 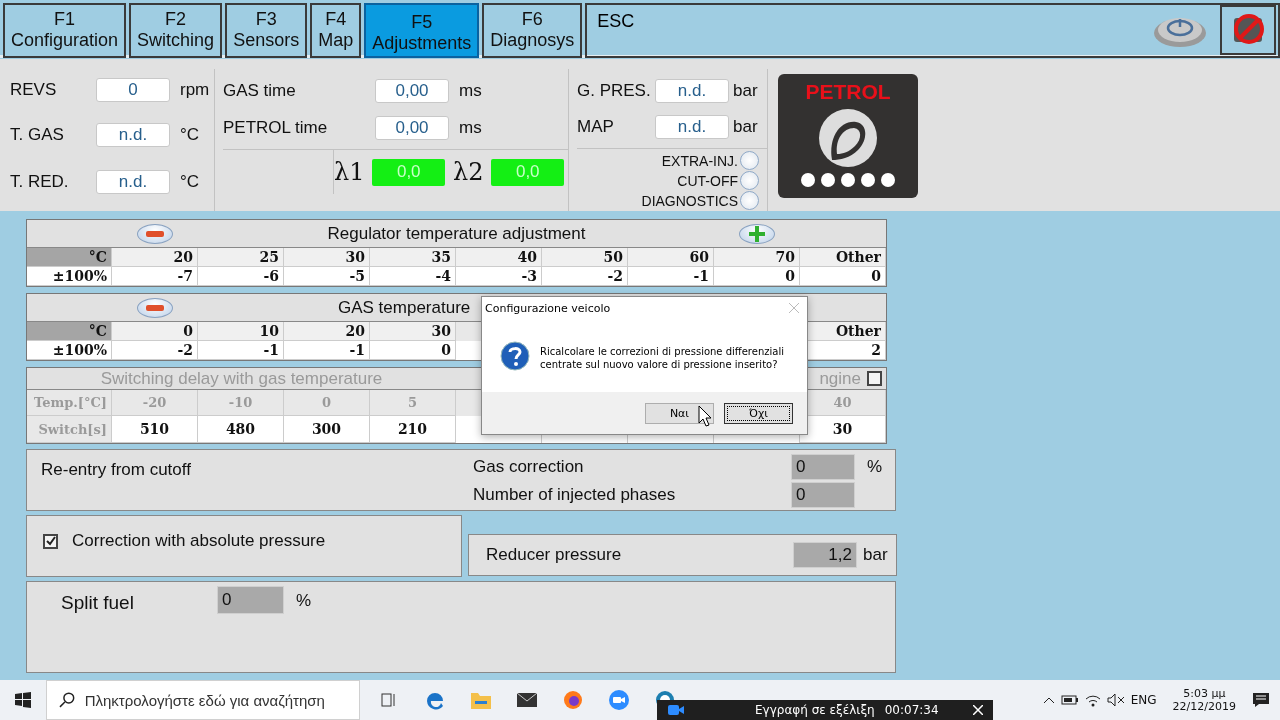 What do you see at coordinates (676, 710) in the screenshot?
I see `video-camera-icon` at bounding box center [676, 710].